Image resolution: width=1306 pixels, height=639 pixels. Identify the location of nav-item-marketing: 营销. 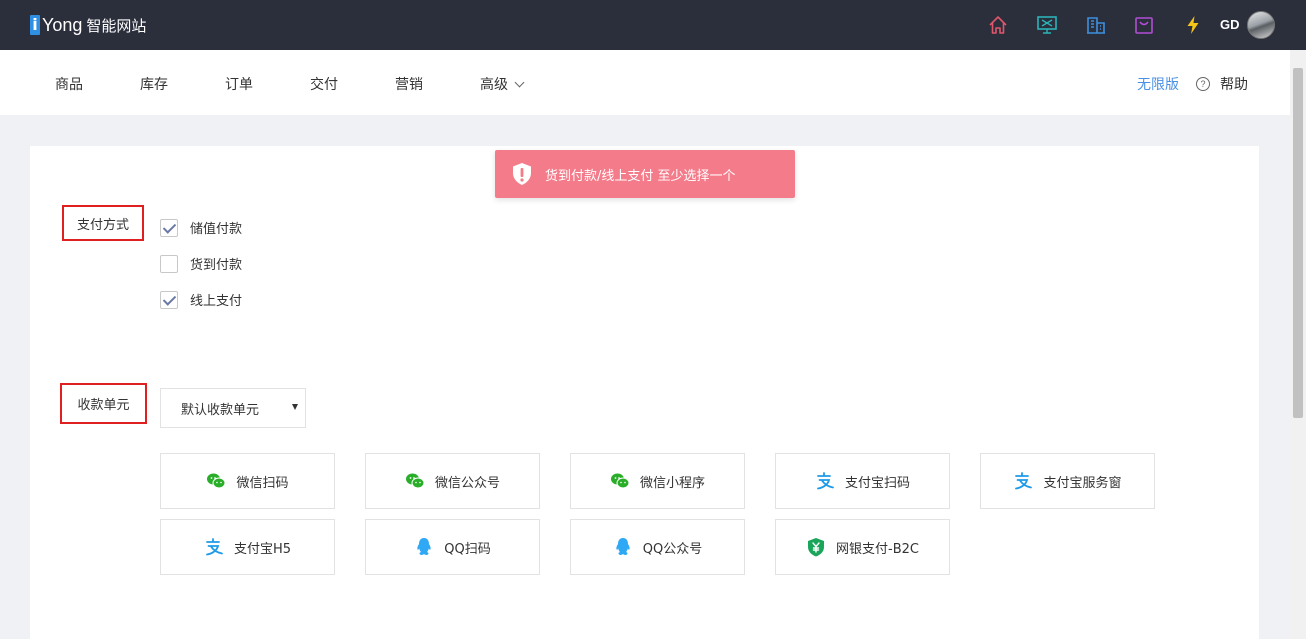
(409, 84).